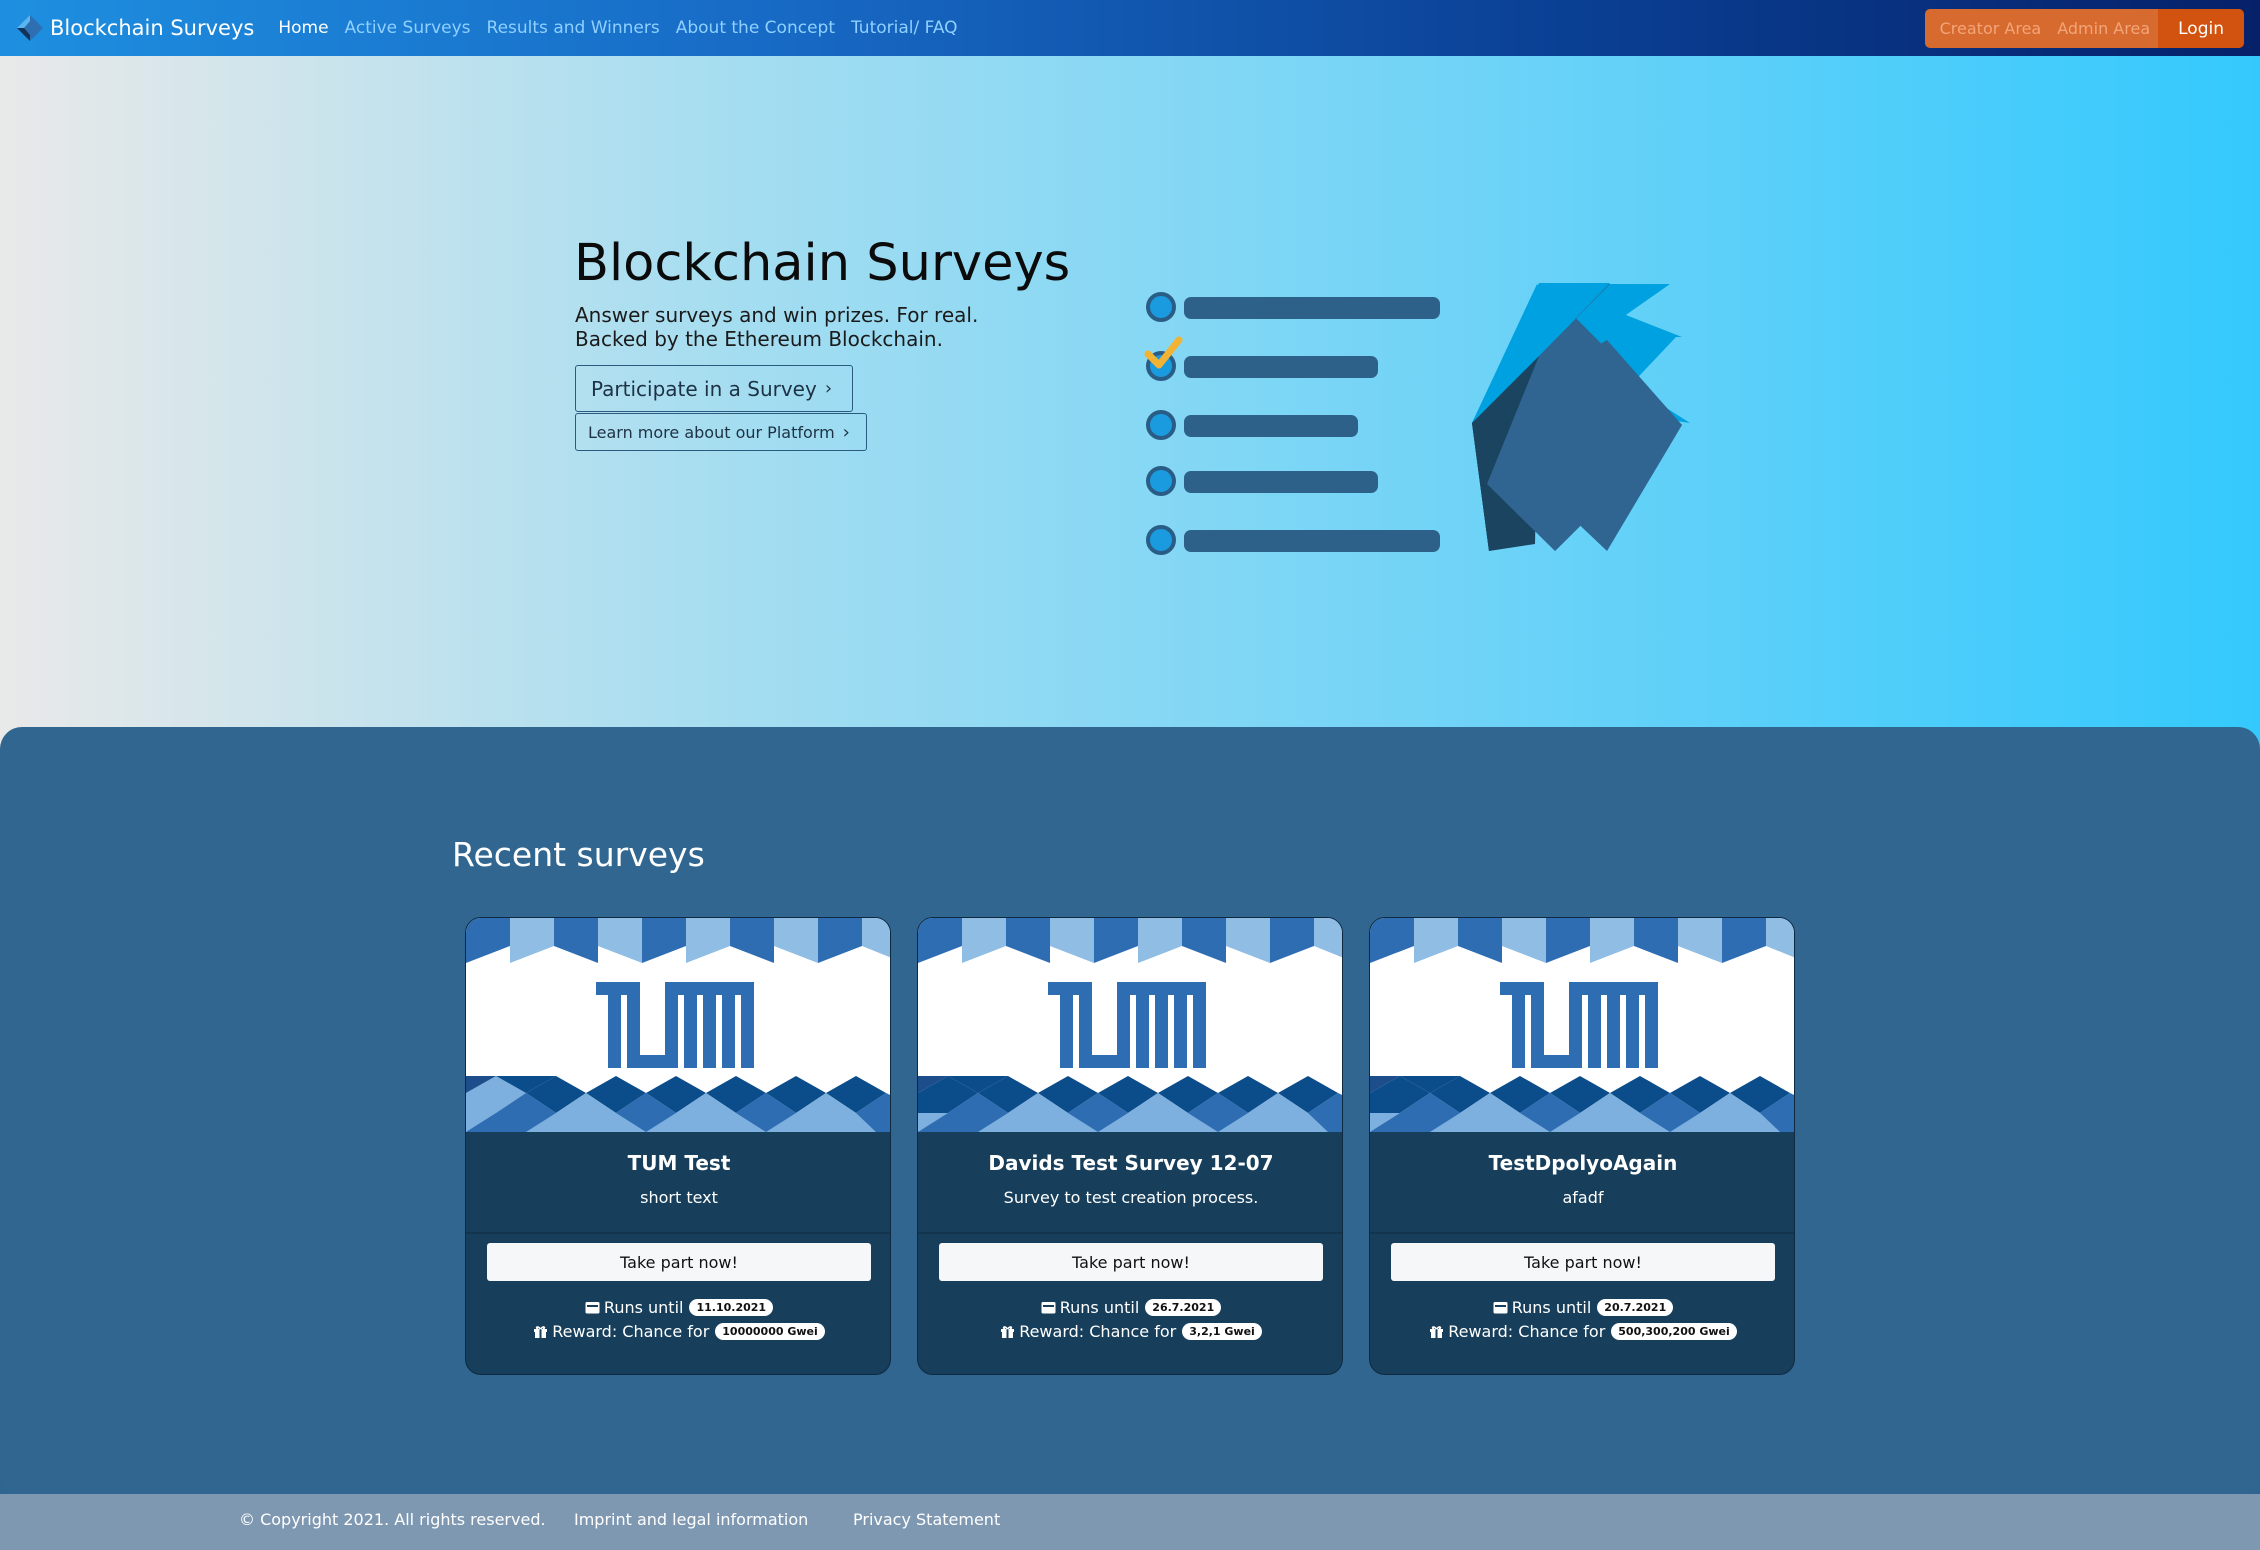 Image resolution: width=2260 pixels, height=1550 pixels. I want to click on hero-subtitle-line-1: Answer surveys and win prizes. For real., so click(777, 315).